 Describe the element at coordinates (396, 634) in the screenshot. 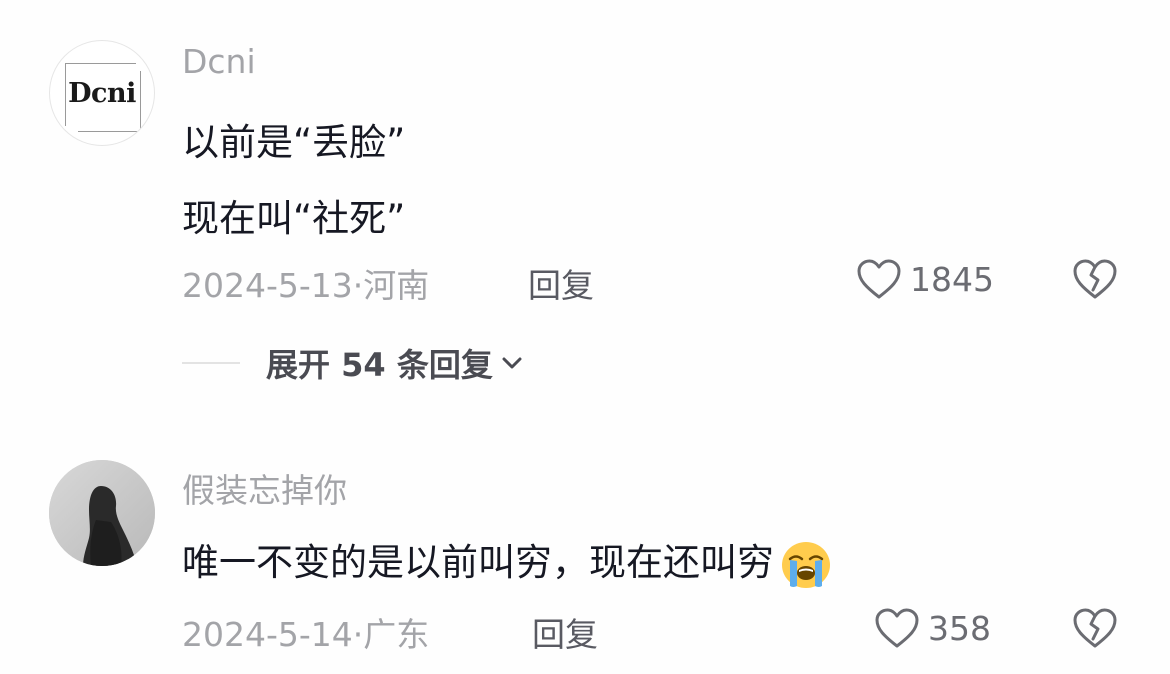

I see `comment-location: 广东` at that location.